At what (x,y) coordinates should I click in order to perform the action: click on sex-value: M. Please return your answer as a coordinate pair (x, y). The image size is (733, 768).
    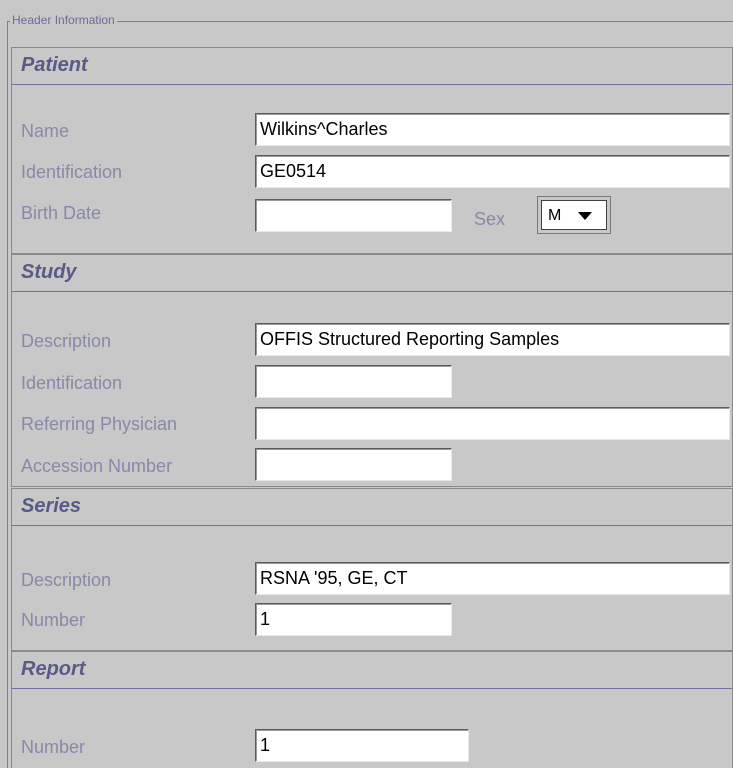
    Looking at the image, I should click on (555, 215).